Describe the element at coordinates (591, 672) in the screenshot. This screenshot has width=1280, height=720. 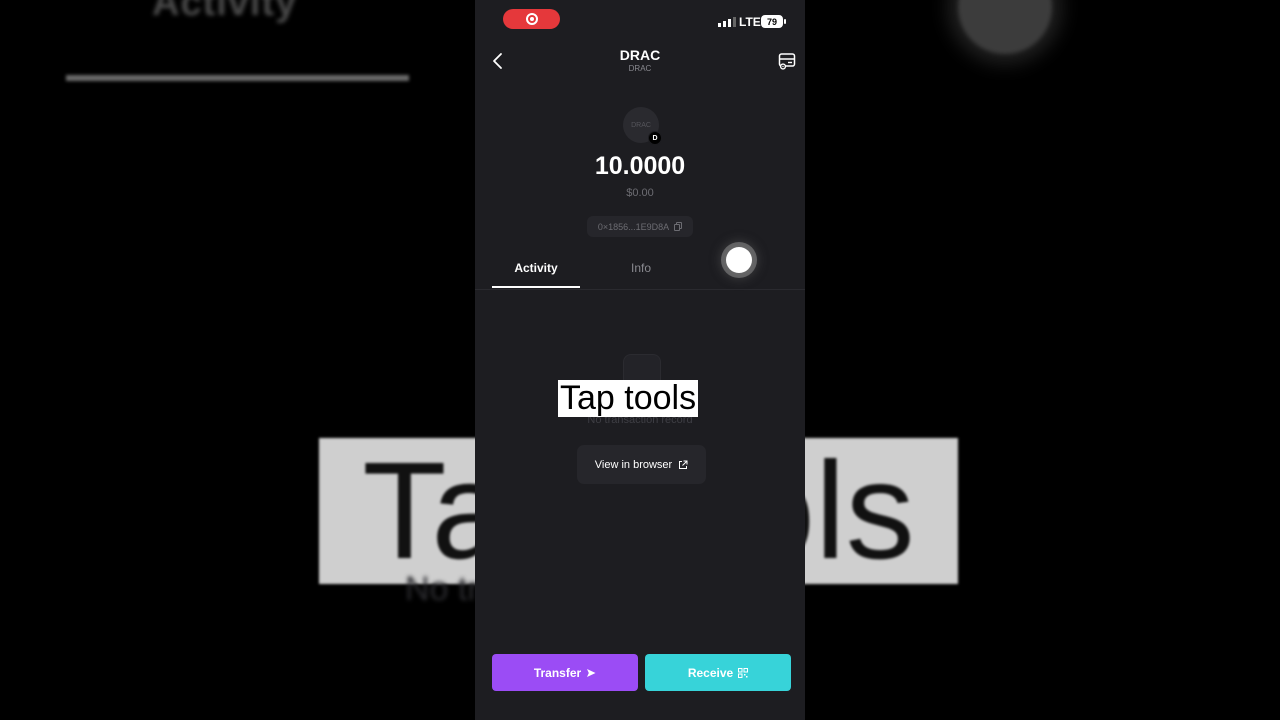
I see `send-arrow-icon` at that location.